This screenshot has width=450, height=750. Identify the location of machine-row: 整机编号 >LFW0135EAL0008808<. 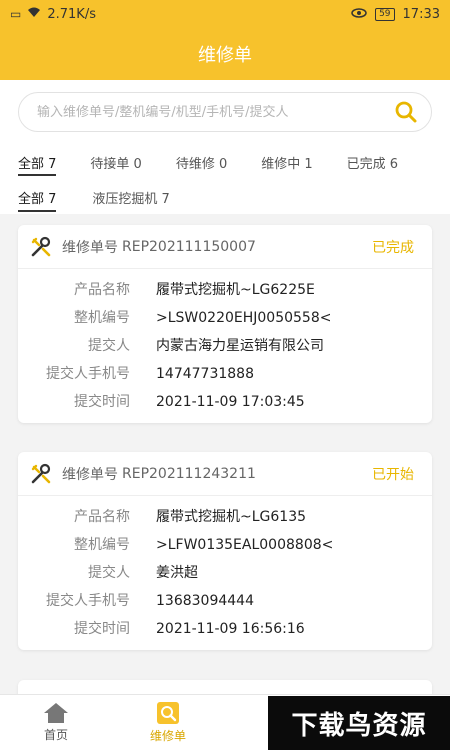
(225, 546).